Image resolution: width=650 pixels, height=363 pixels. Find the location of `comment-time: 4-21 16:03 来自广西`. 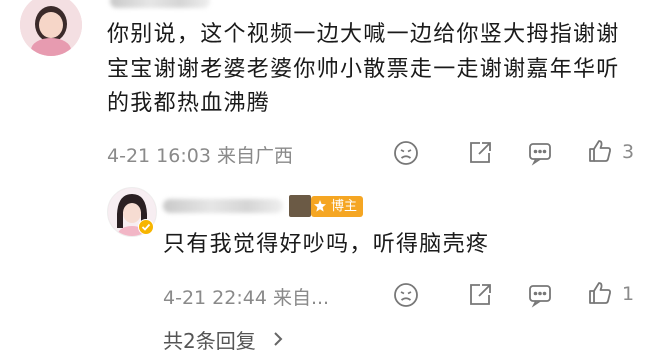

comment-time: 4-21 16:03 来自广西 is located at coordinates (200, 154).